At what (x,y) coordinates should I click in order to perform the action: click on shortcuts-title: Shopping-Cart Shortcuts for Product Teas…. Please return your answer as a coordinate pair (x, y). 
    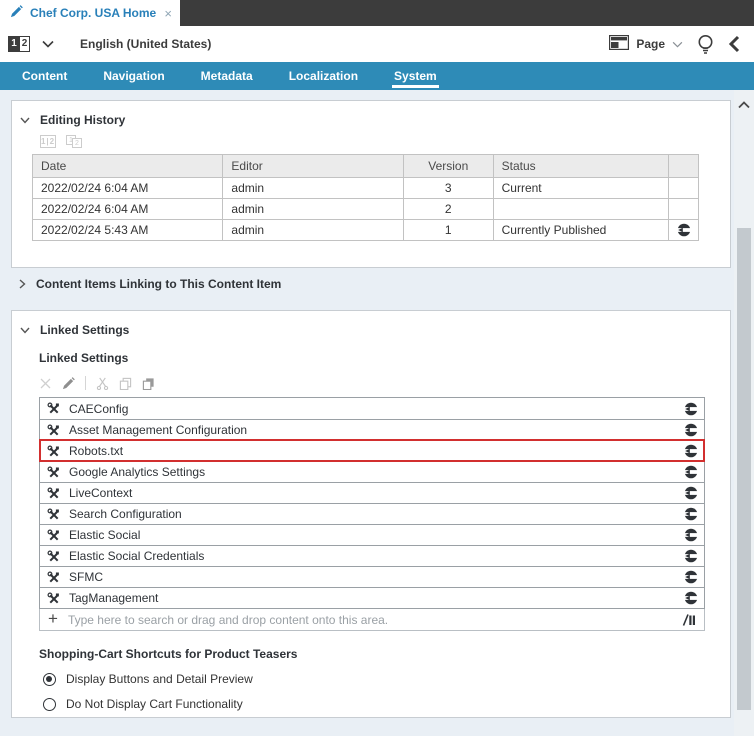
    Looking at the image, I should click on (168, 654).